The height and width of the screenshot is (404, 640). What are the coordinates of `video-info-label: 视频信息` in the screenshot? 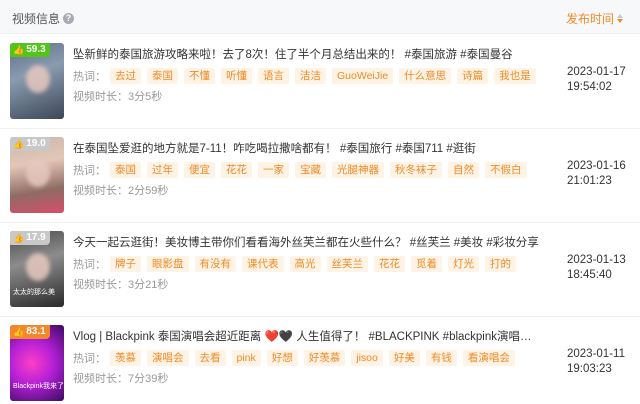 It's located at (36, 19).